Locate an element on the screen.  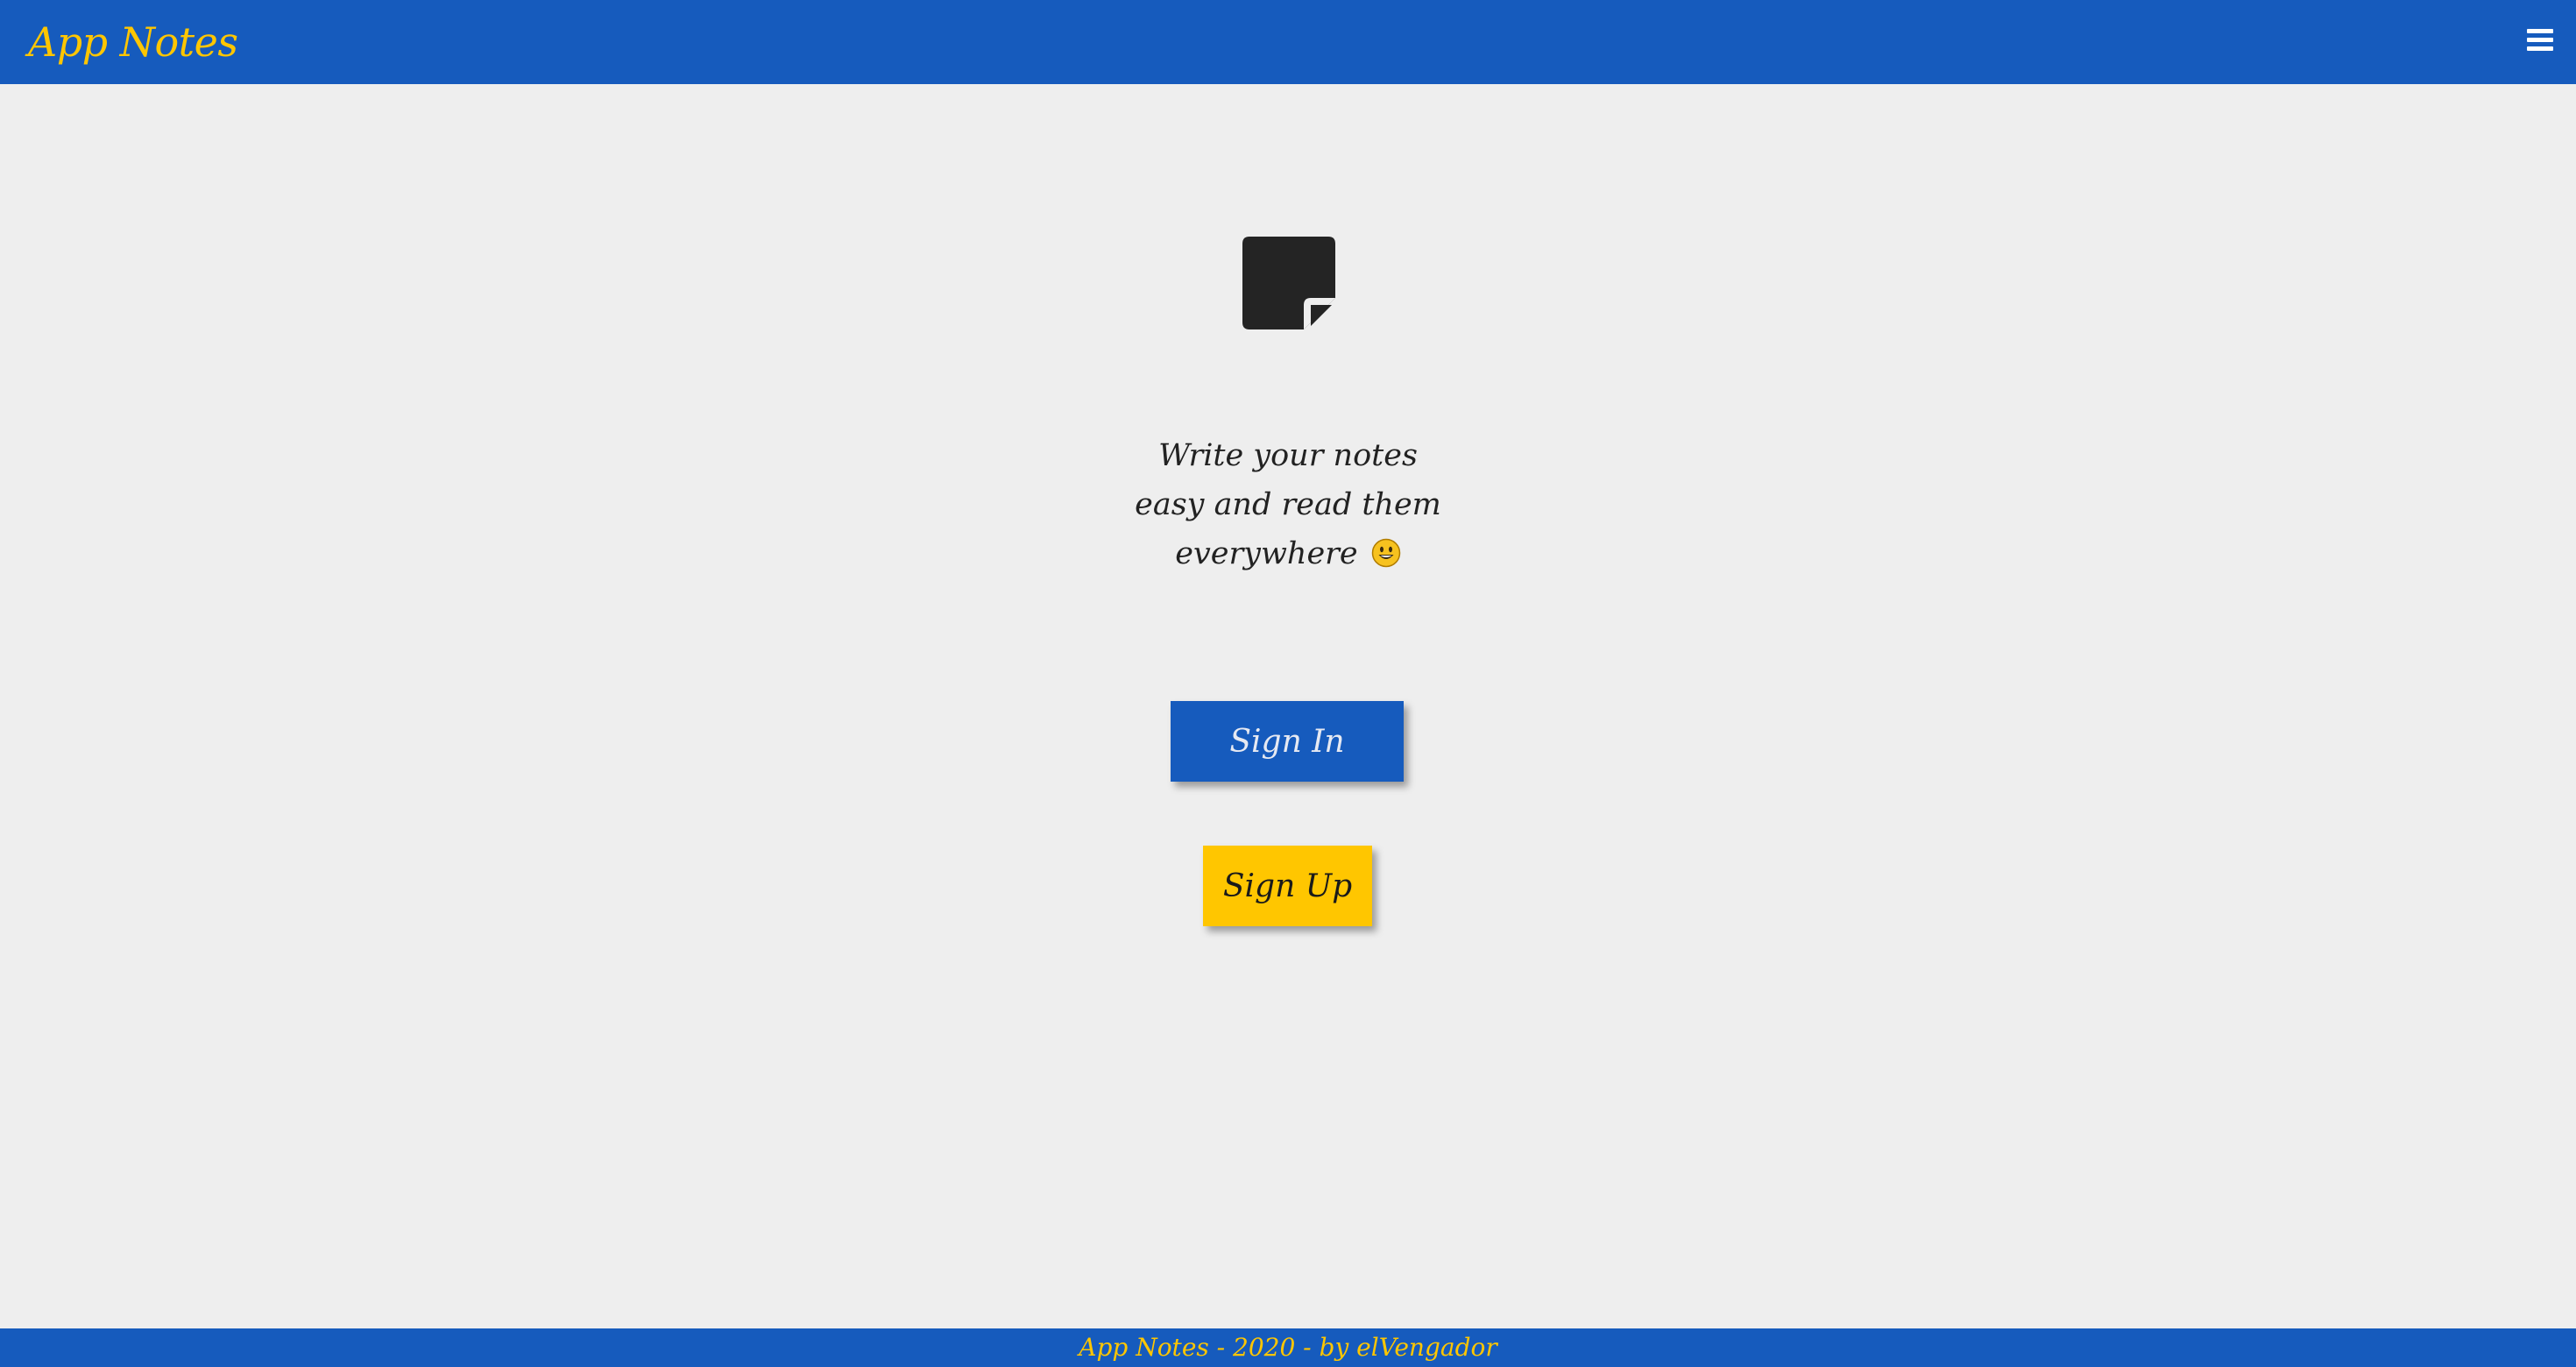
tagline-line: everywhere is located at coordinates (1271, 553).